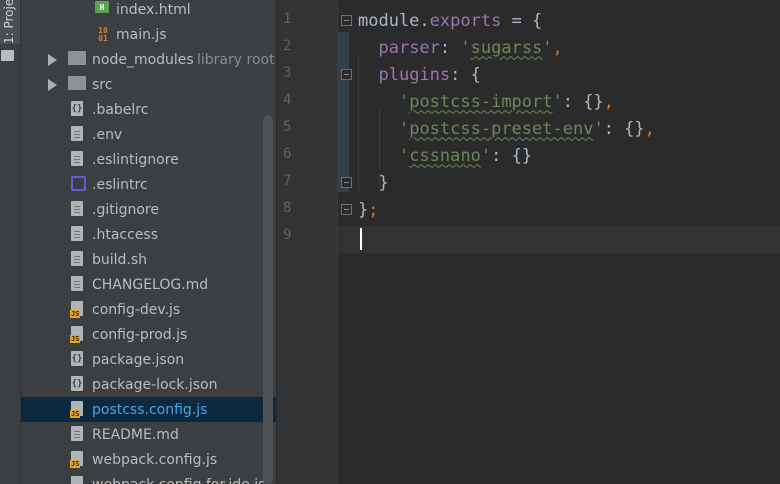 The image size is (780, 484). I want to click on project-tree-scrollbar, so click(268, 299).